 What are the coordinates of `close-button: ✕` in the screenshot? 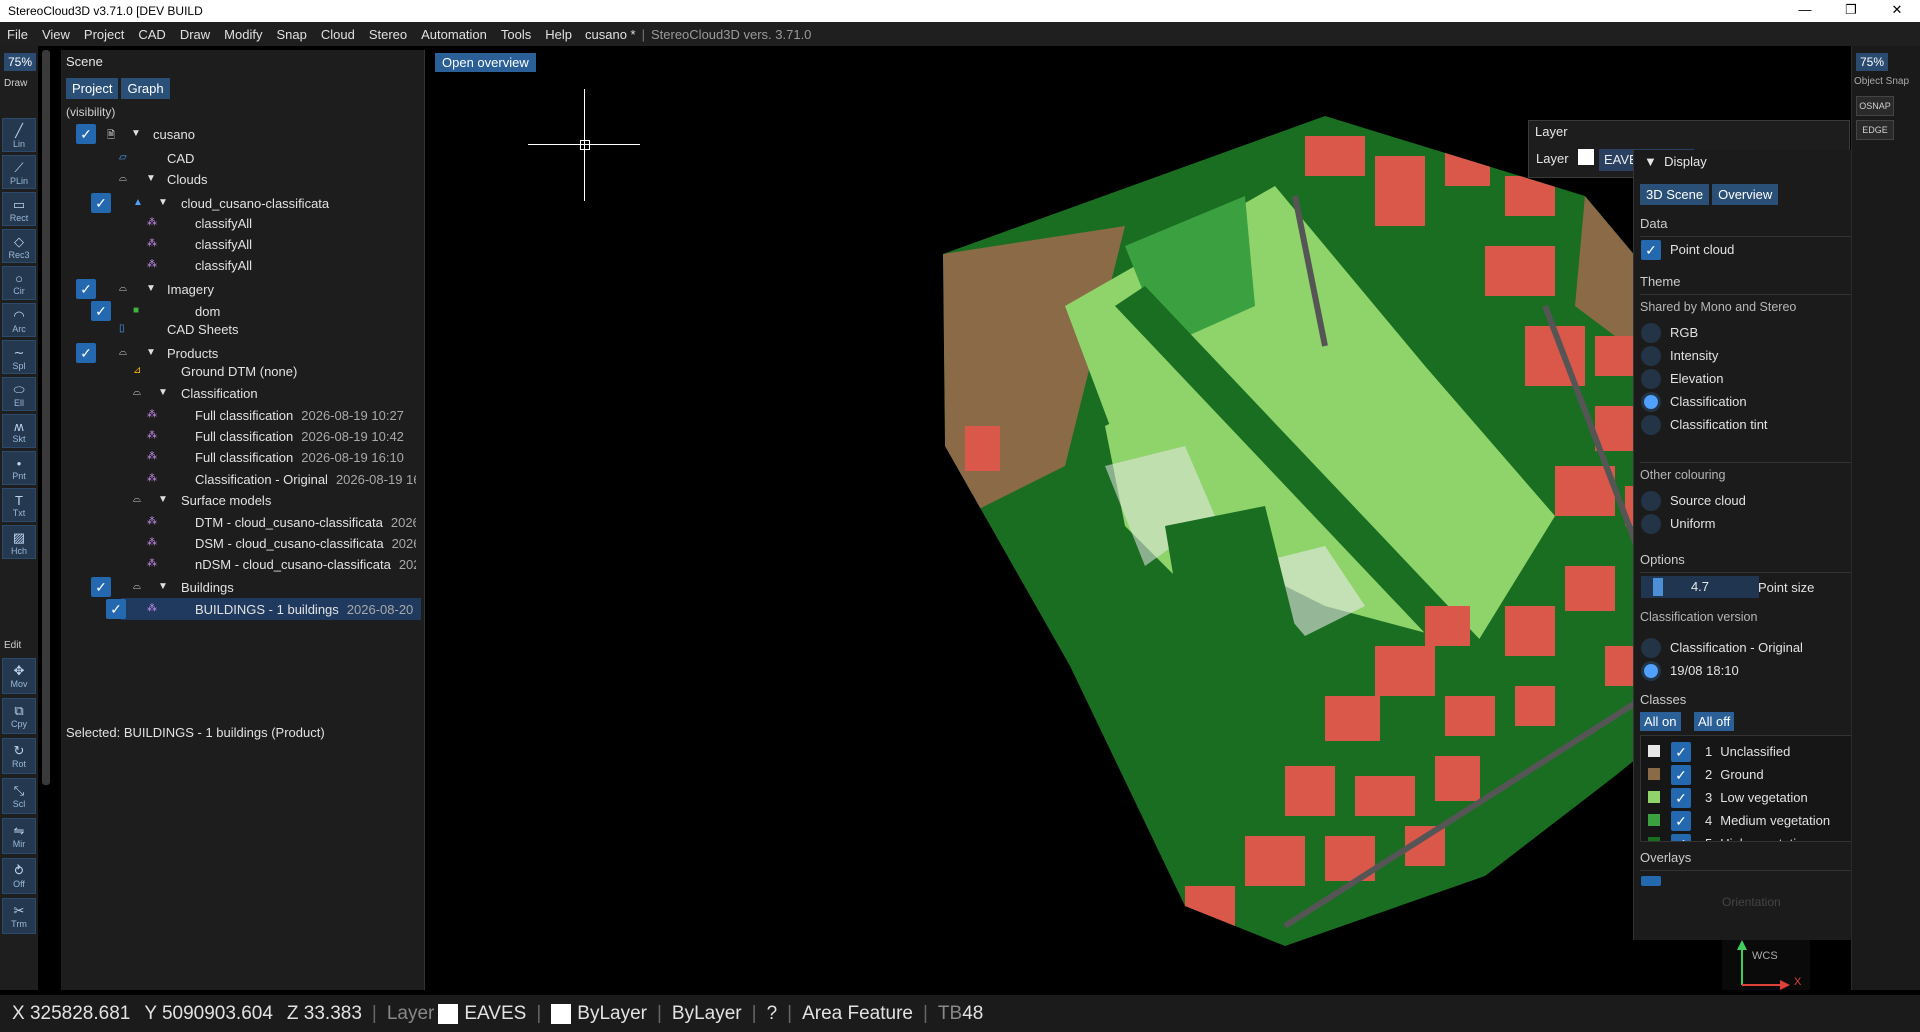 It's located at (1897, 11).